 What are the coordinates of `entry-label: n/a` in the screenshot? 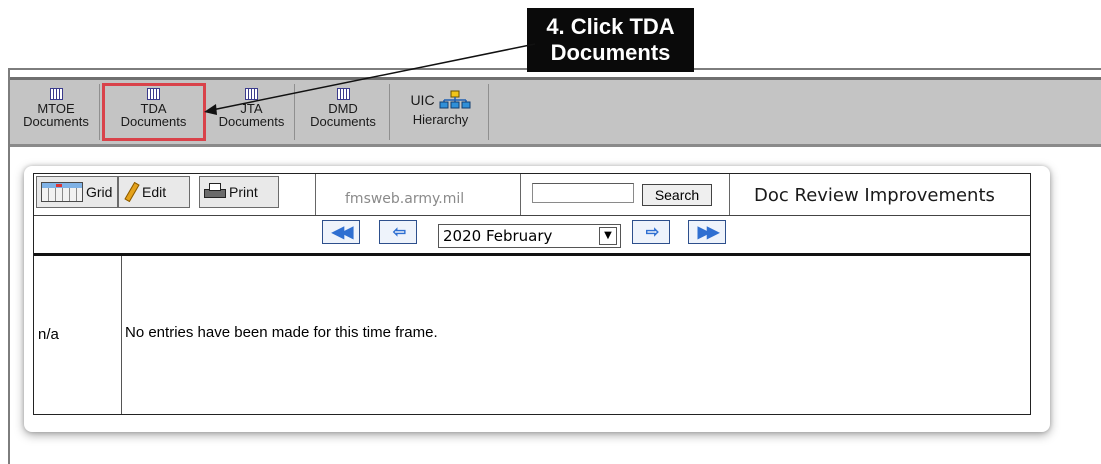 It's located at (48, 334).